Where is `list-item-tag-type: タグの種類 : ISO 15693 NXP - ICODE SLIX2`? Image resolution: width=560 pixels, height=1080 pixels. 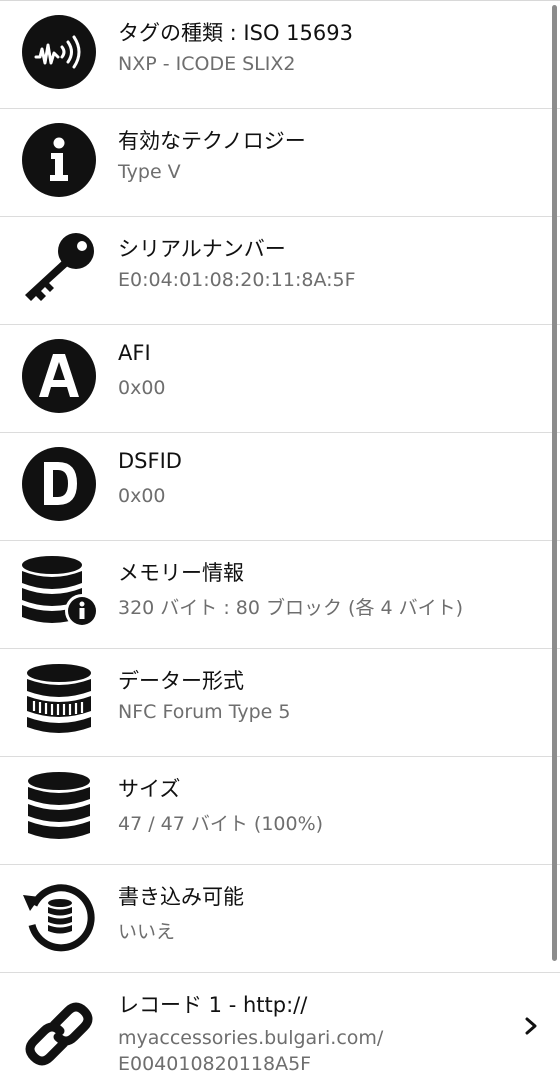
list-item-tag-type: タグの種類 : ISO 15693 NXP - ICODE SLIX2 is located at coordinates (280, 55).